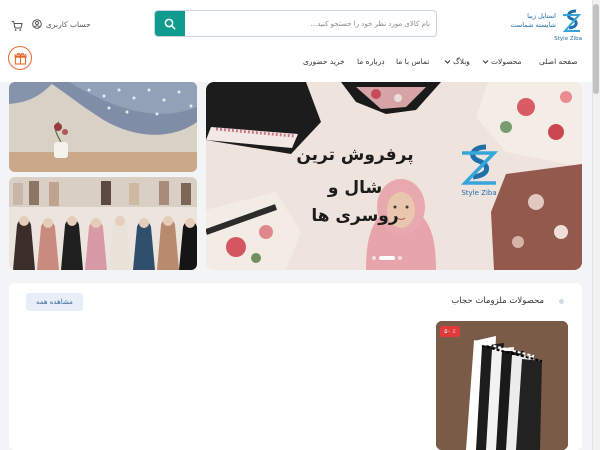  I want to click on side-banner-scarf, so click(103, 127).